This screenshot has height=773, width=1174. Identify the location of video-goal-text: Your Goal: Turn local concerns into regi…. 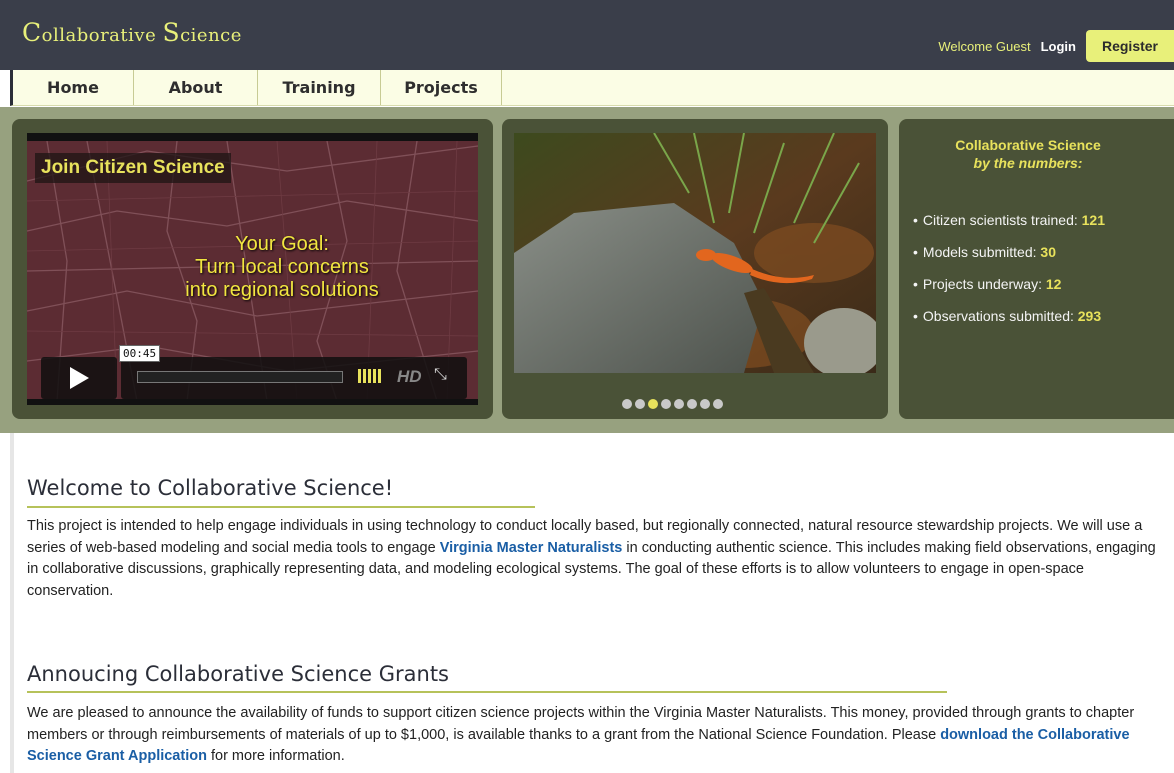
(282, 267).